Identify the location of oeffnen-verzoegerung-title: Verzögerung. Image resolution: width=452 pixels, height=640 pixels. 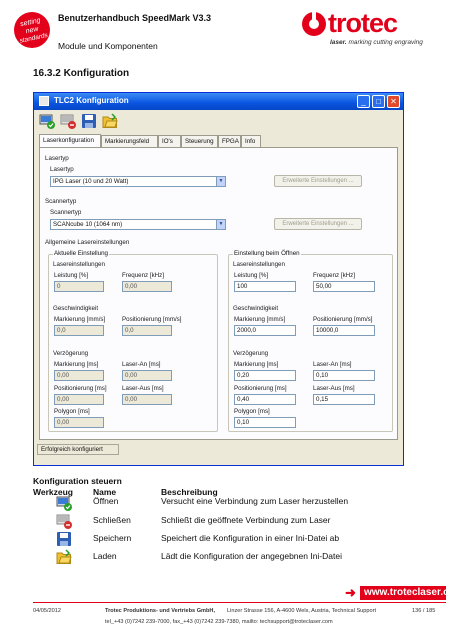
(251, 353).